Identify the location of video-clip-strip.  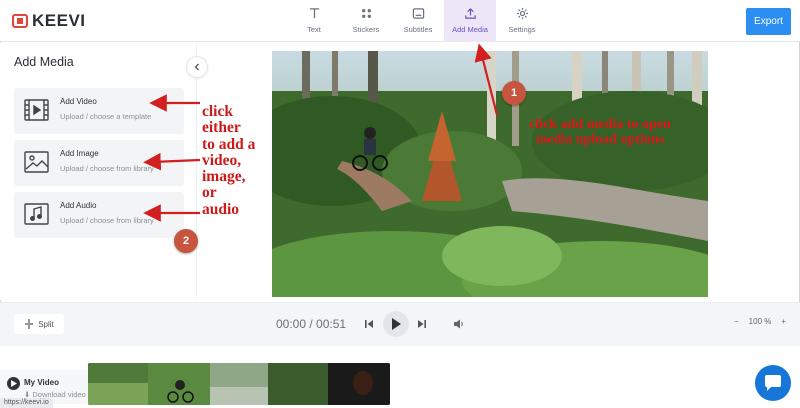
(239, 384).